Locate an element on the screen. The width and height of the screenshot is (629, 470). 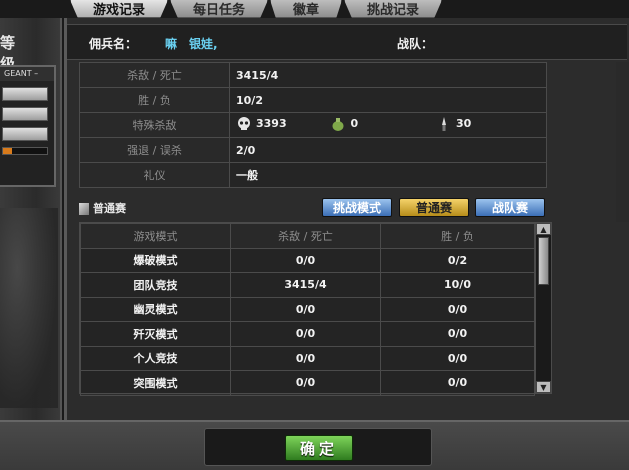
table-row: 特殊杀敌 3393 0 30 is located at coordinates (313, 125).